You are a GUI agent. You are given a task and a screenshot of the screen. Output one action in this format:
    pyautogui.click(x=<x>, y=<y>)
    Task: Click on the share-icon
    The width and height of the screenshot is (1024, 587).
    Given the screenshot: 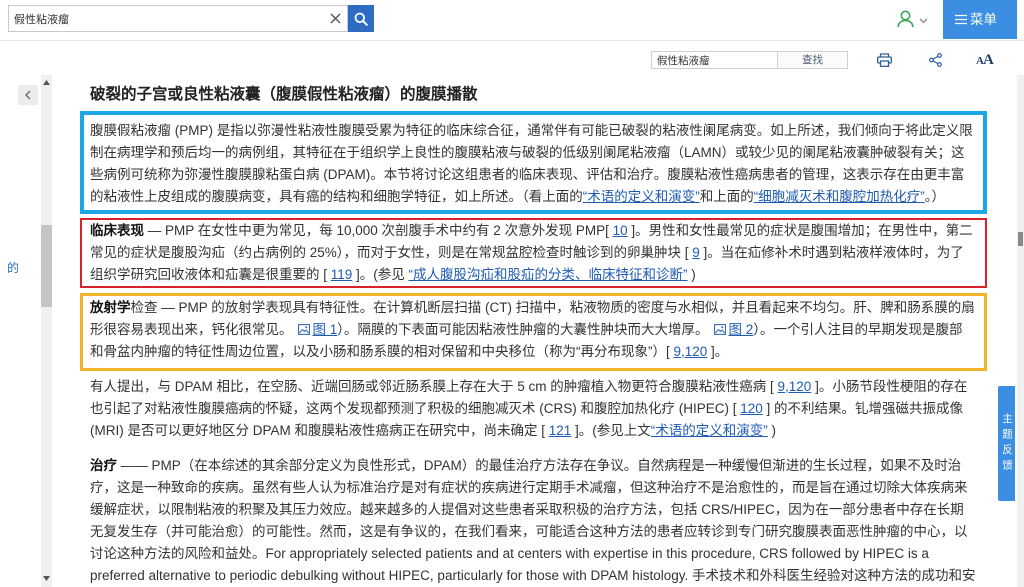 What is the action you would take?
    pyautogui.click(x=935, y=60)
    